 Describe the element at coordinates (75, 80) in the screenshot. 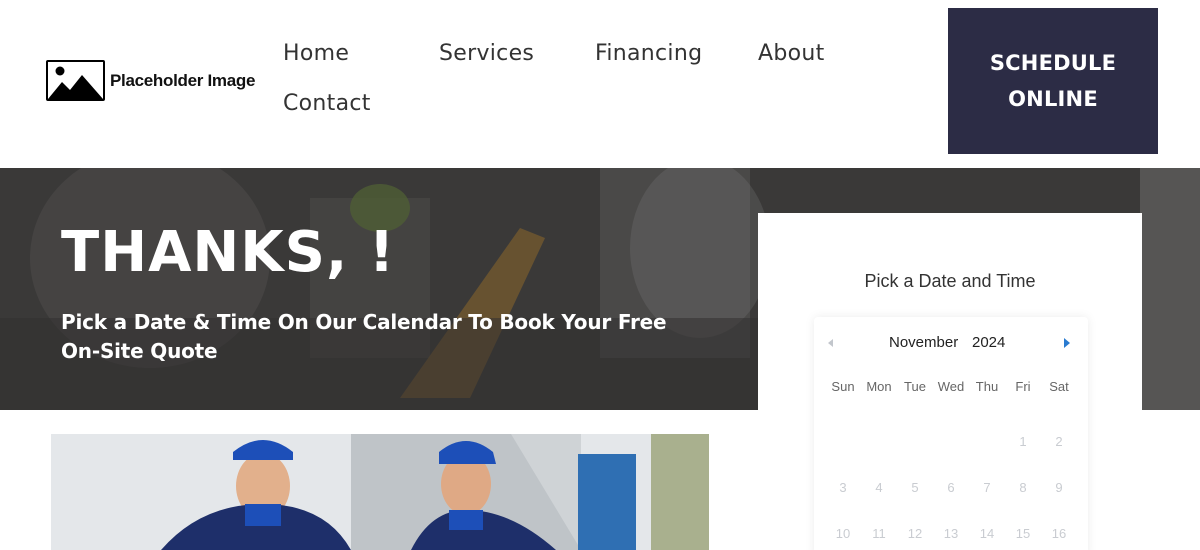

I see `image-placeholder-icon` at that location.